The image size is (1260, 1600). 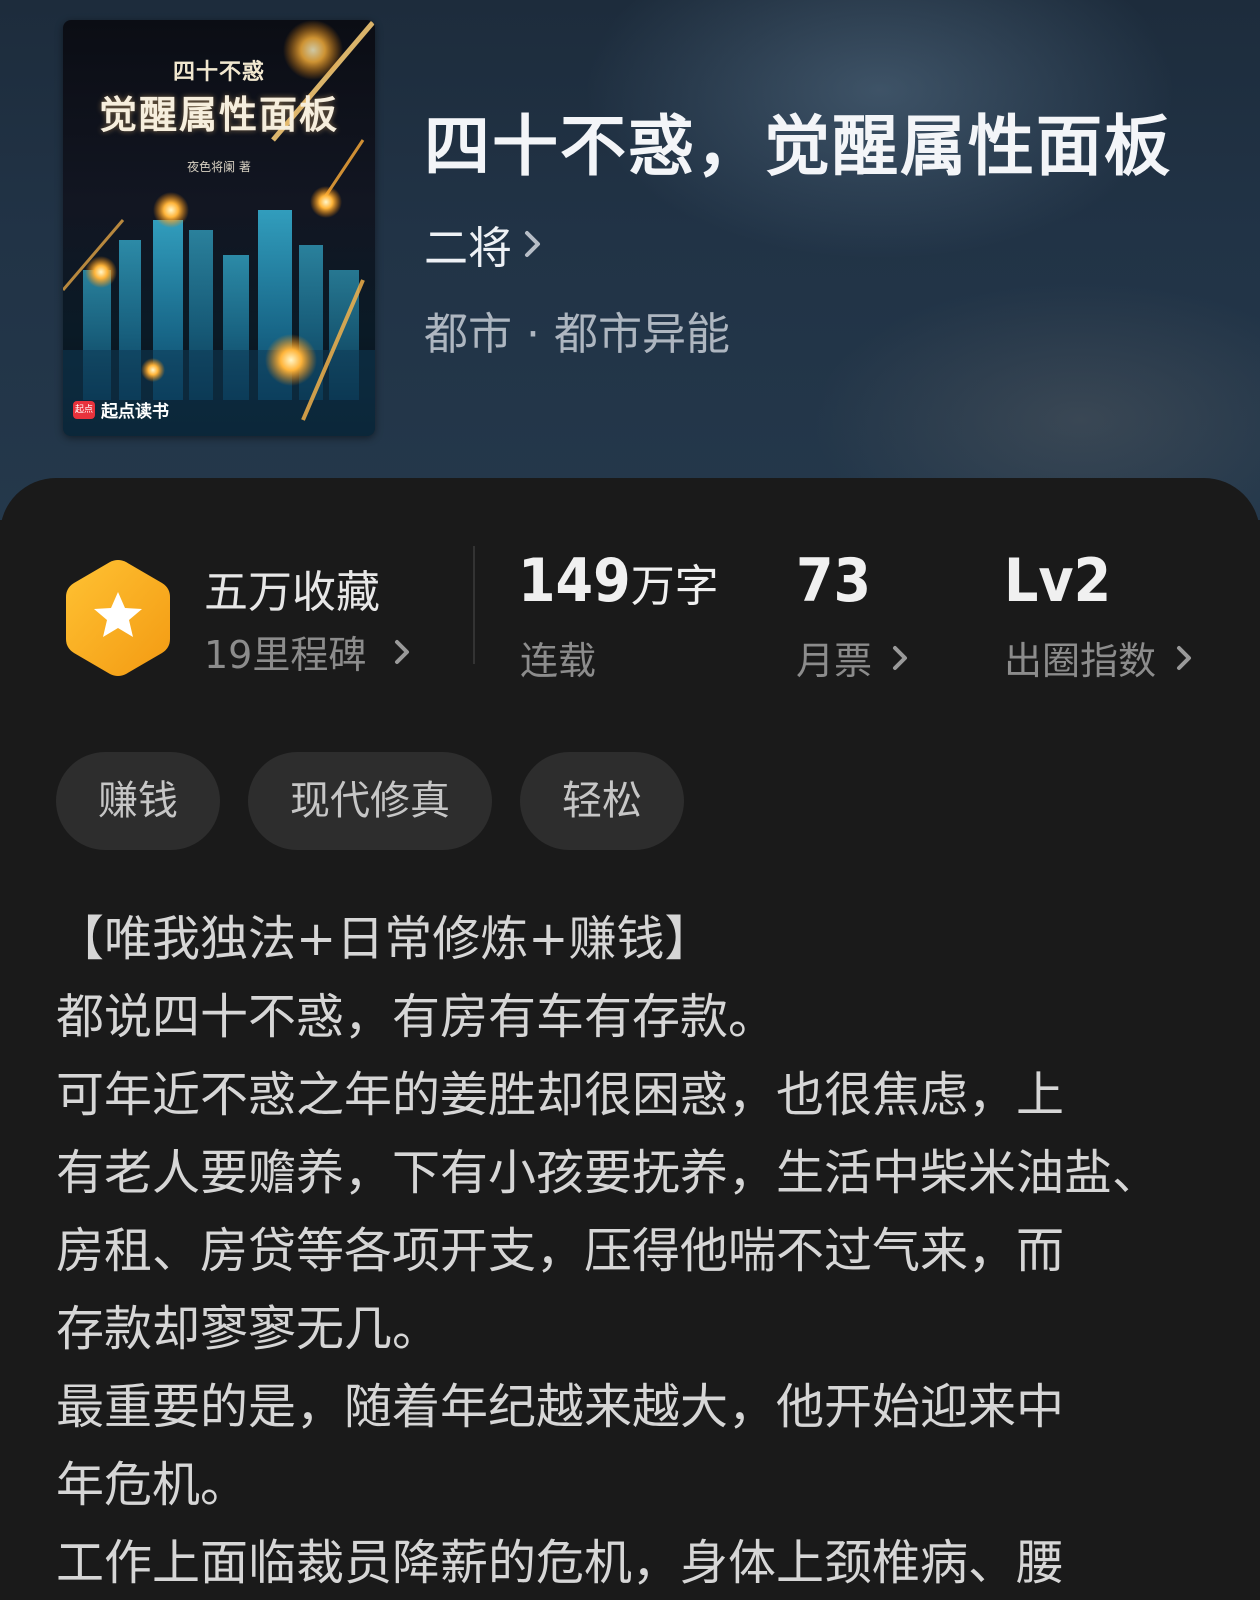 I want to click on tag-list: 赚钱 现代修真 轻松, so click(x=370, y=801).